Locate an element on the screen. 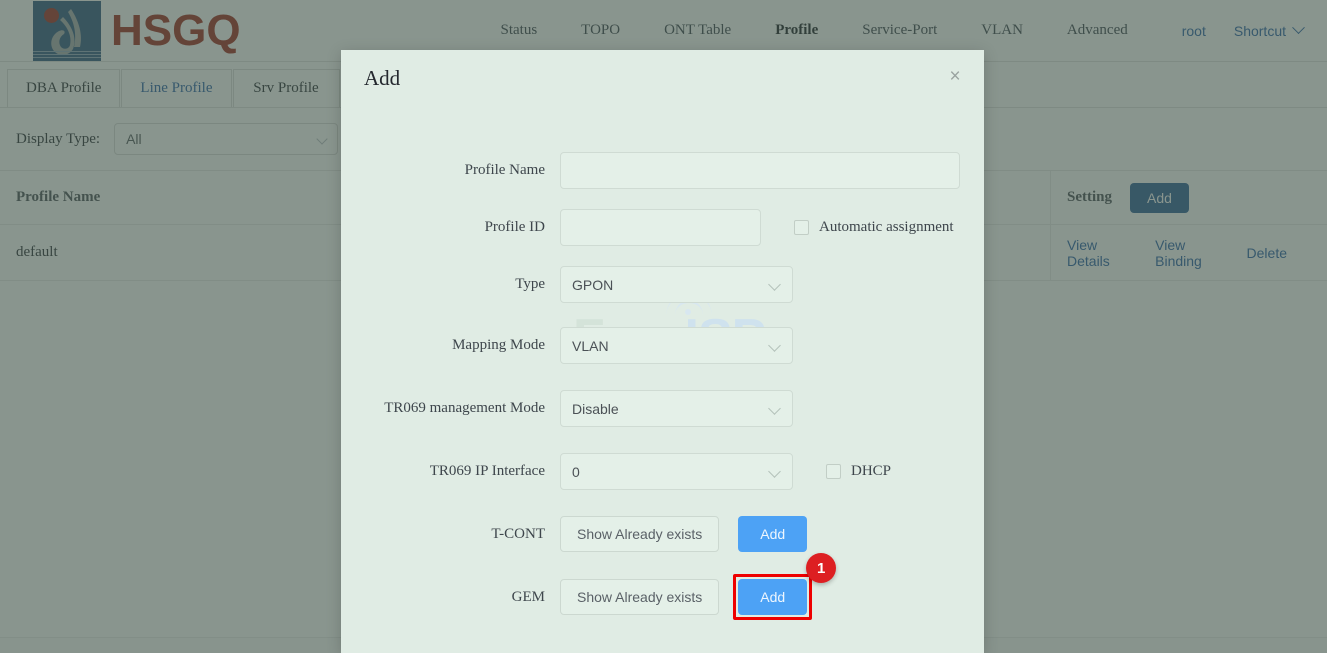 This screenshot has width=1327, height=653. gem-label: GEM is located at coordinates (528, 596).